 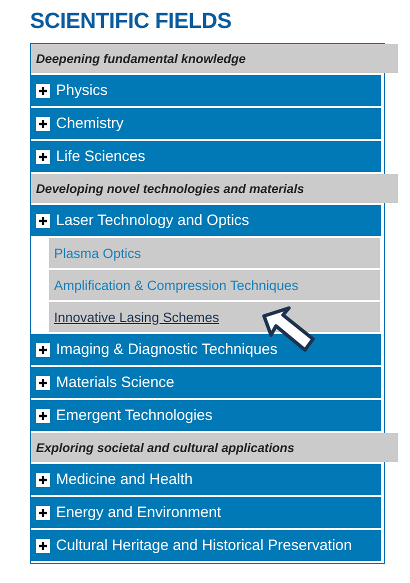 I want to click on section-heading: Developing novel technologies and materials, so click(x=214, y=188).